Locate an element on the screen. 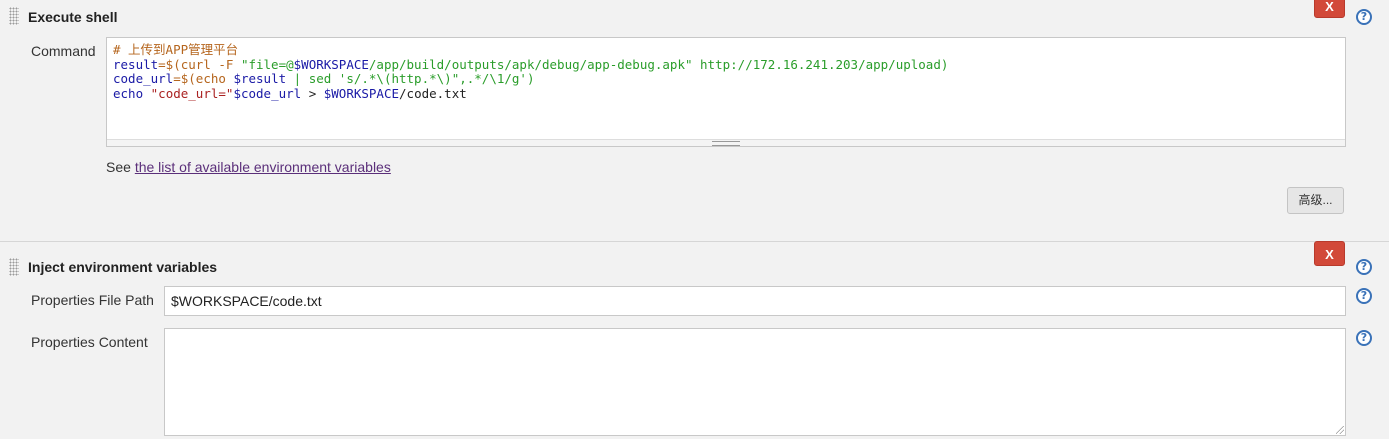  code-token: =$(echo is located at coordinates (203, 78).